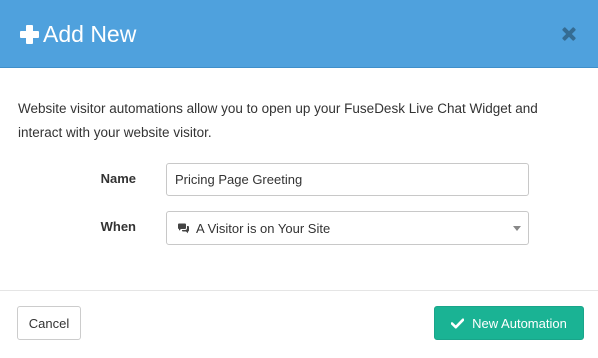 The width and height of the screenshot is (598, 358). I want to click on modal-title: Add New, so click(78, 34).